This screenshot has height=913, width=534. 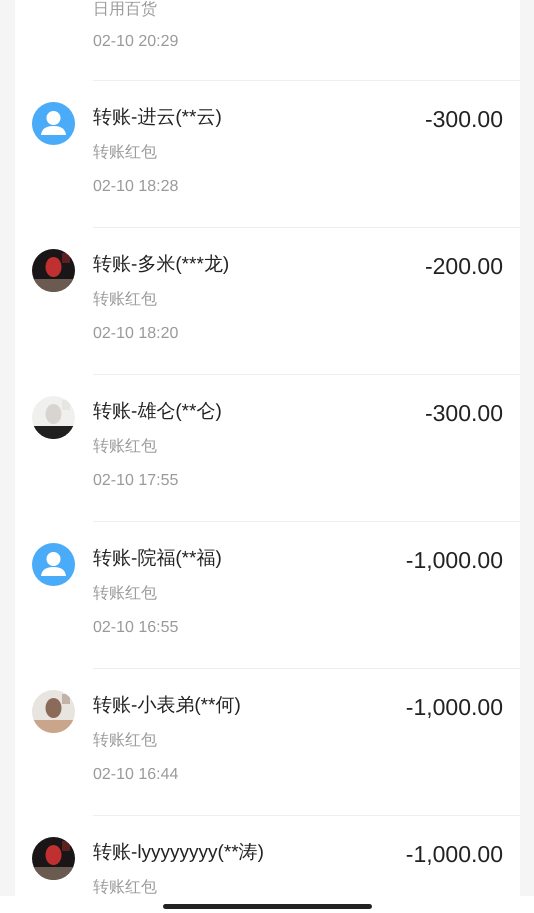 I want to click on transaction-title: 转账-院福(**福), so click(x=158, y=559).